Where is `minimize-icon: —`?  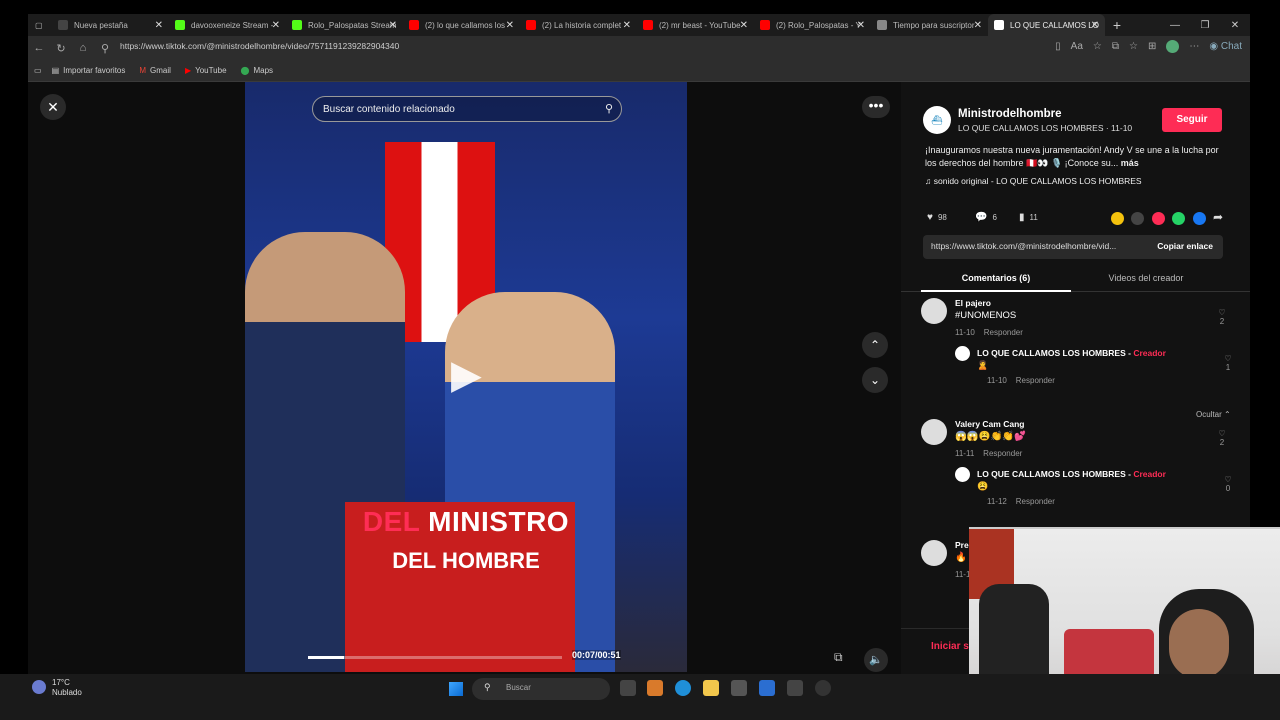
minimize-icon: — is located at coordinates (1175, 25).